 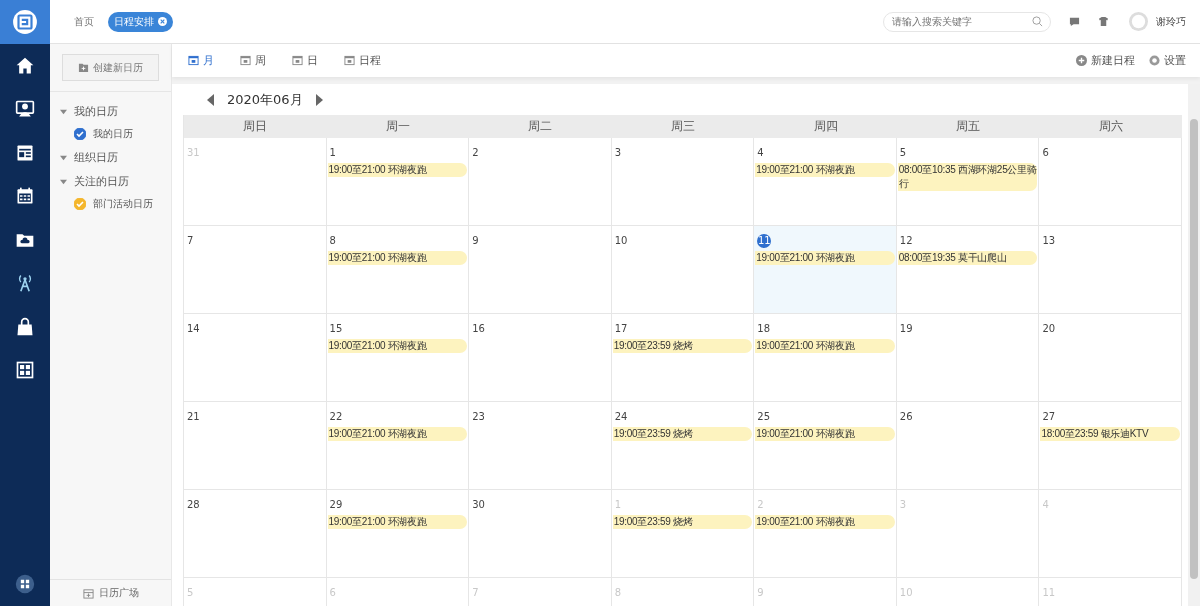 What do you see at coordinates (255, 126) in the screenshot?
I see `weekday-header: 周日` at bounding box center [255, 126].